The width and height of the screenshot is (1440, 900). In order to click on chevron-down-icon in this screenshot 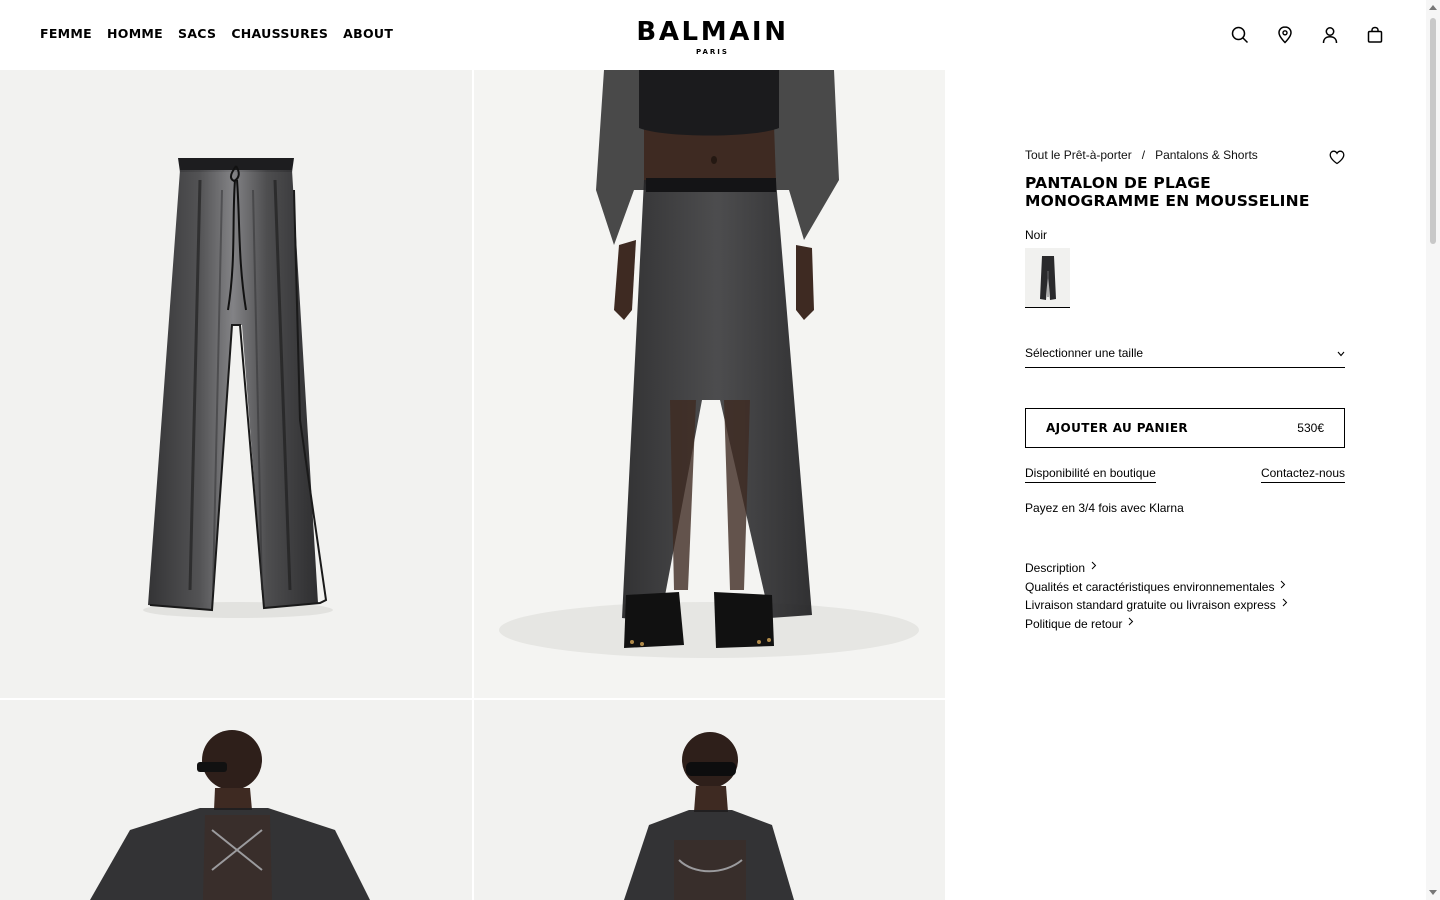, I will do `click(1341, 353)`.